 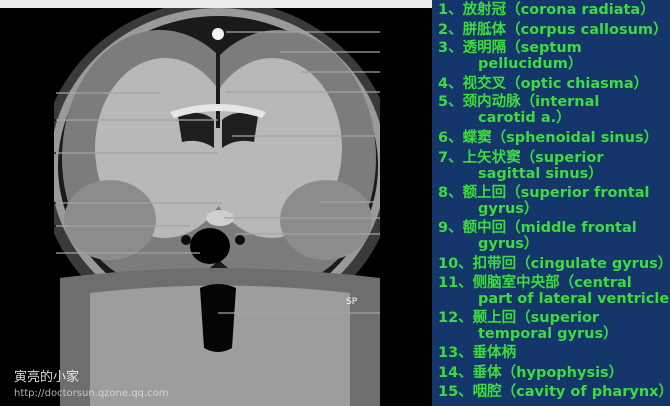 What do you see at coordinates (519, 318) in the screenshot?
I see `legend-item-12-text: 12、颞上回（superior` at bounding box center [519, 318].